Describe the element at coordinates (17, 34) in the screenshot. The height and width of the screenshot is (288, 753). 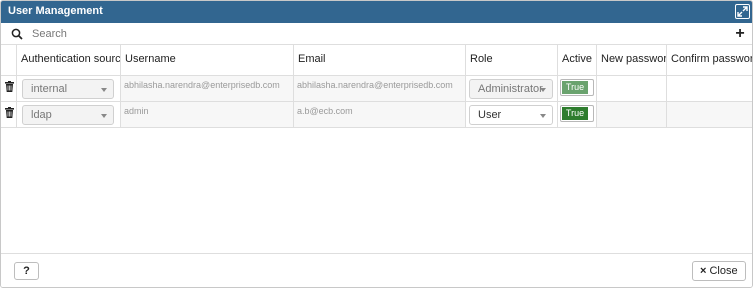
I see `search-icon` at that location.